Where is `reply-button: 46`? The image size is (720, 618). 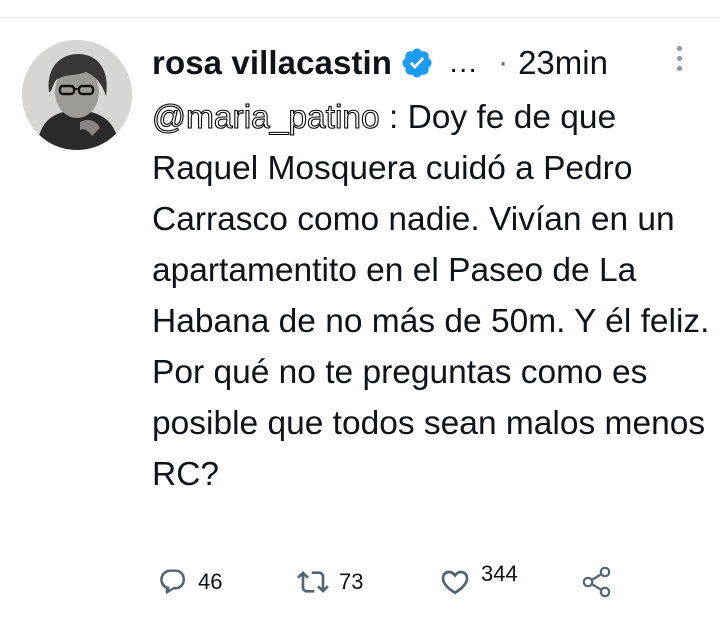
reply-button: 46 is located at coordinates (190, 582).